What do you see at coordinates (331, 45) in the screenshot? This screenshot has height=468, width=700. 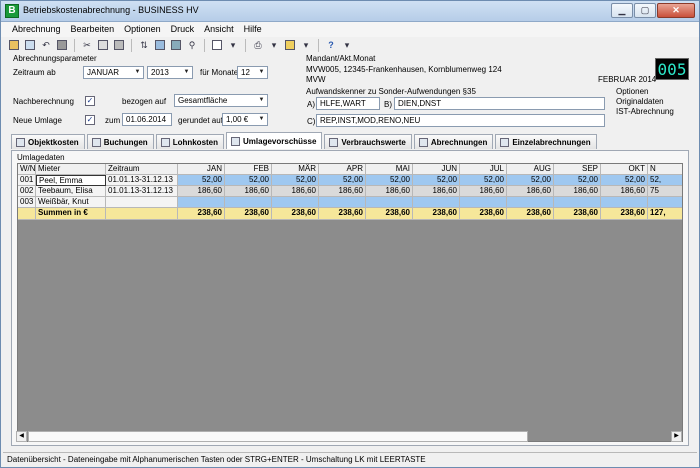 I see `help-icon: ?` at bounding box center [331, 45].